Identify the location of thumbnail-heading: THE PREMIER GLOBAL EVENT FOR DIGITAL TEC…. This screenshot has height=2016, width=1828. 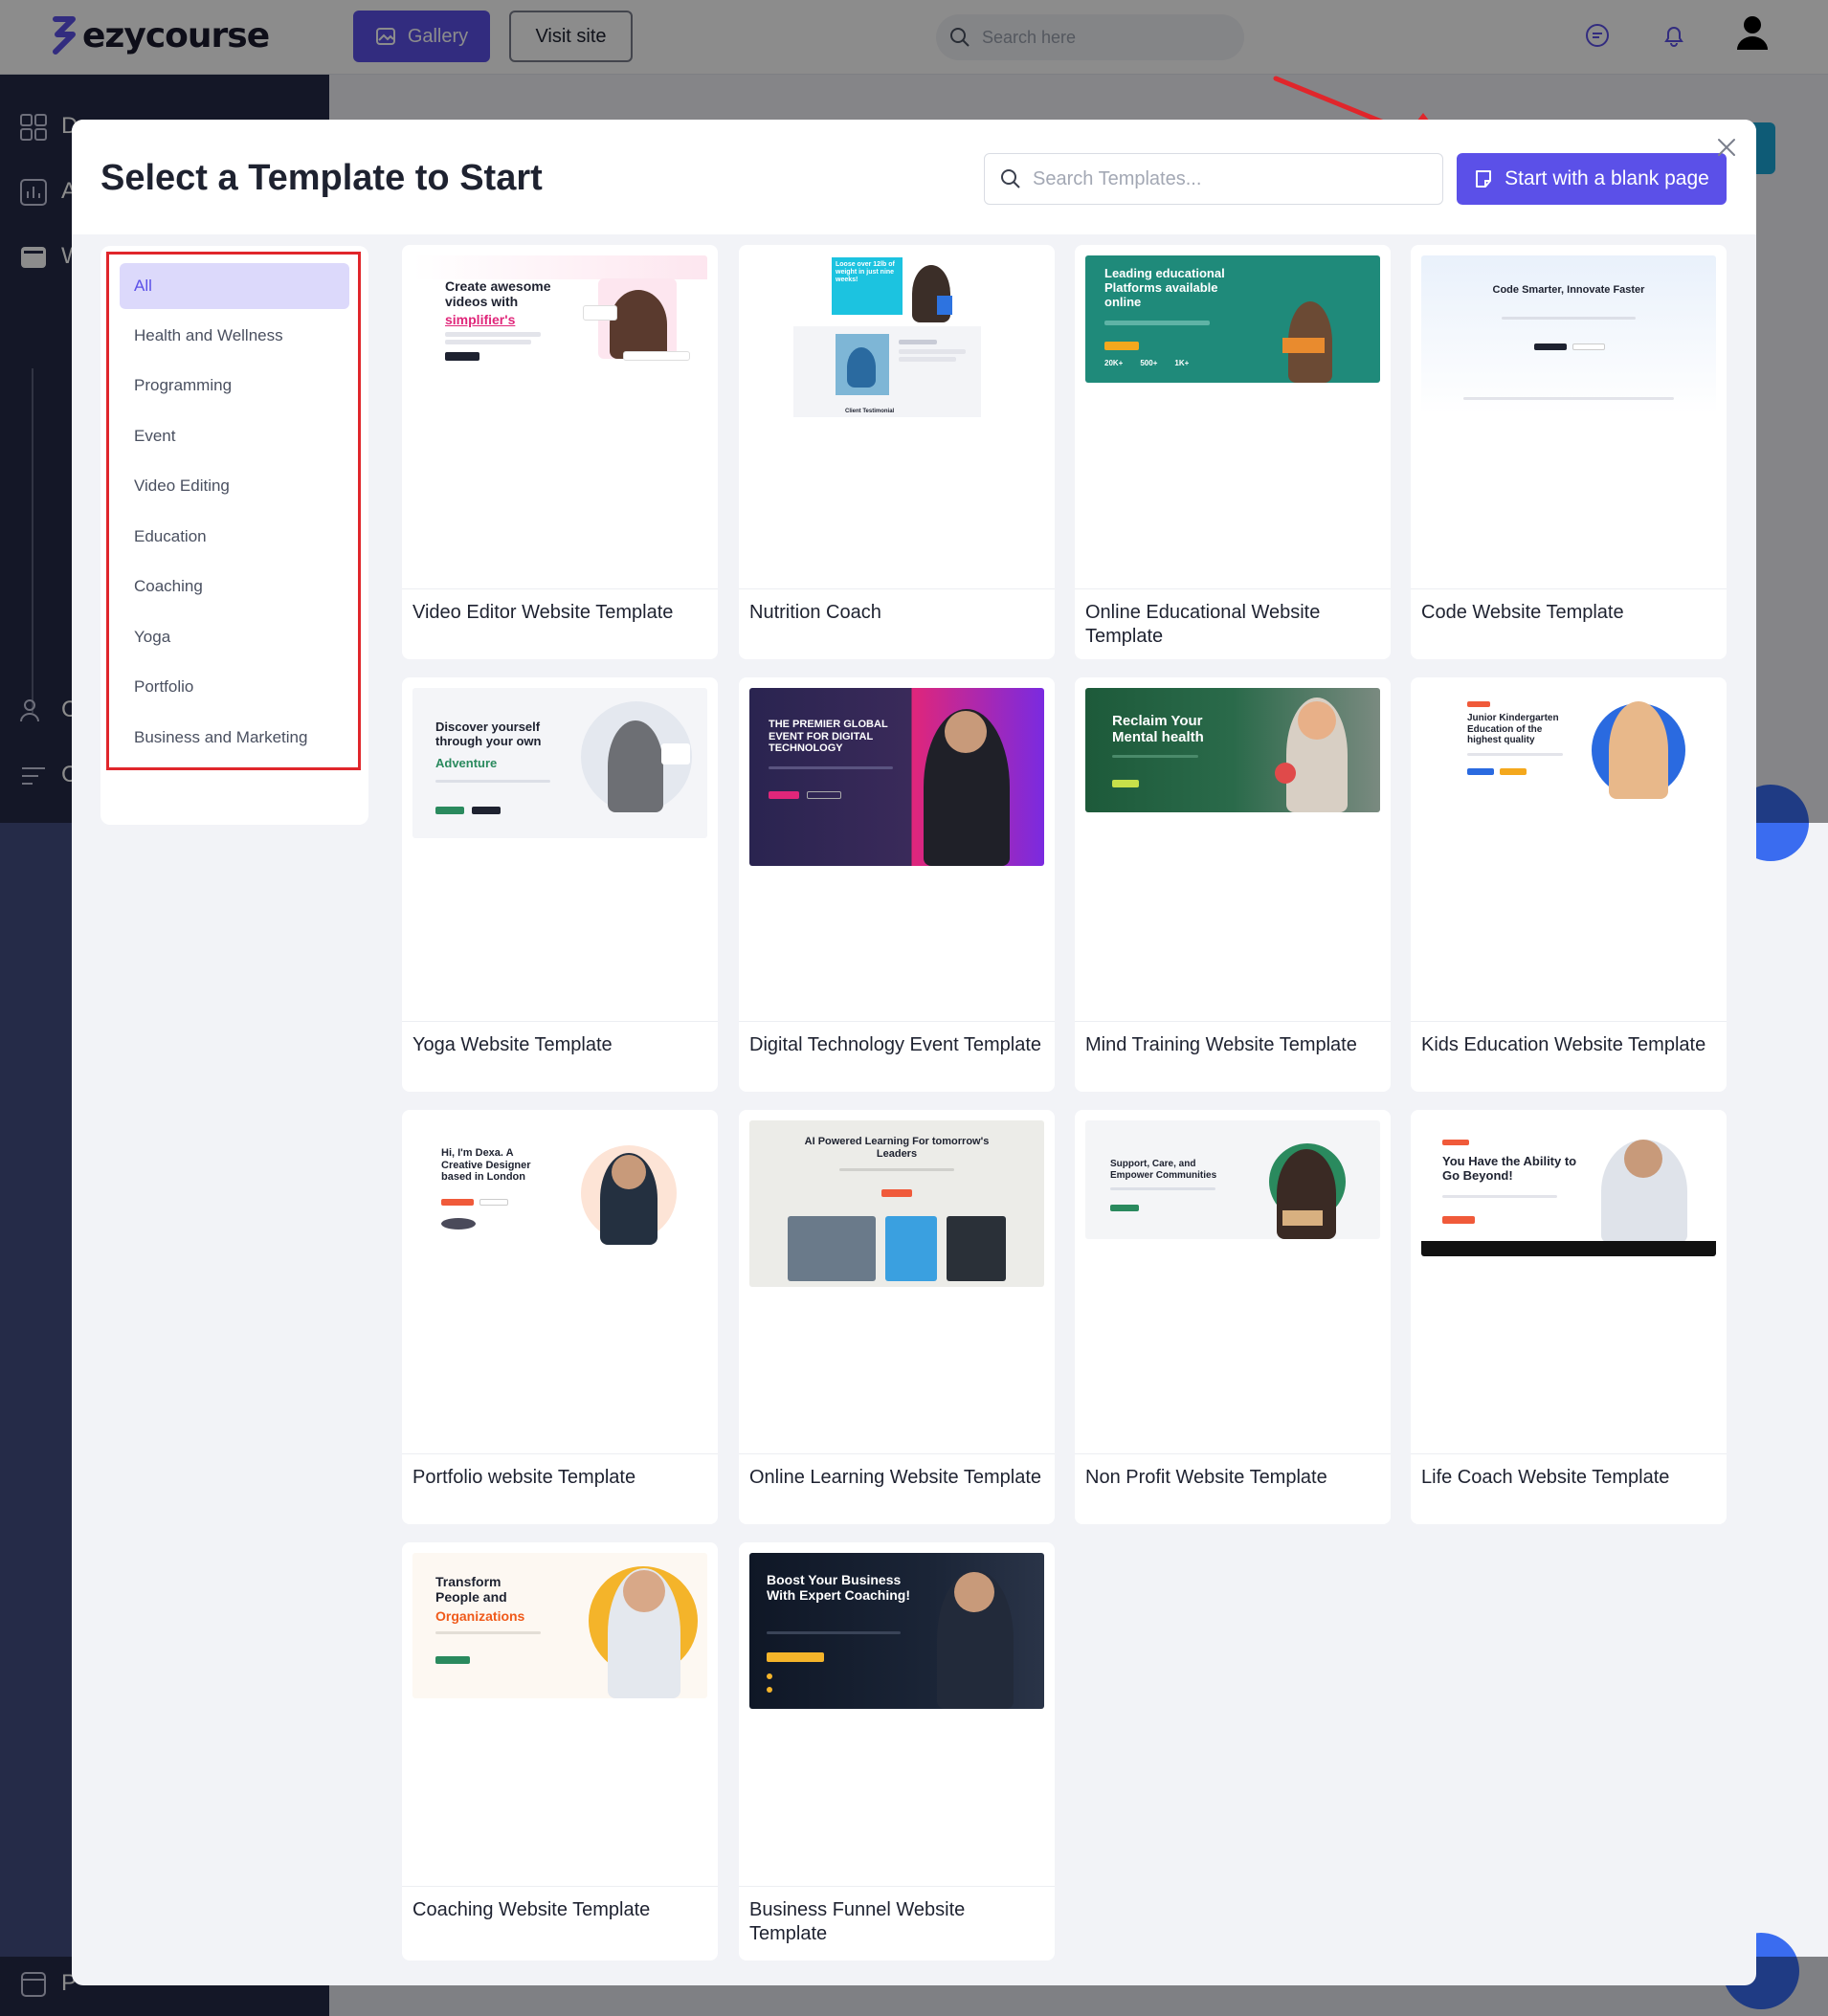
(828, 737).